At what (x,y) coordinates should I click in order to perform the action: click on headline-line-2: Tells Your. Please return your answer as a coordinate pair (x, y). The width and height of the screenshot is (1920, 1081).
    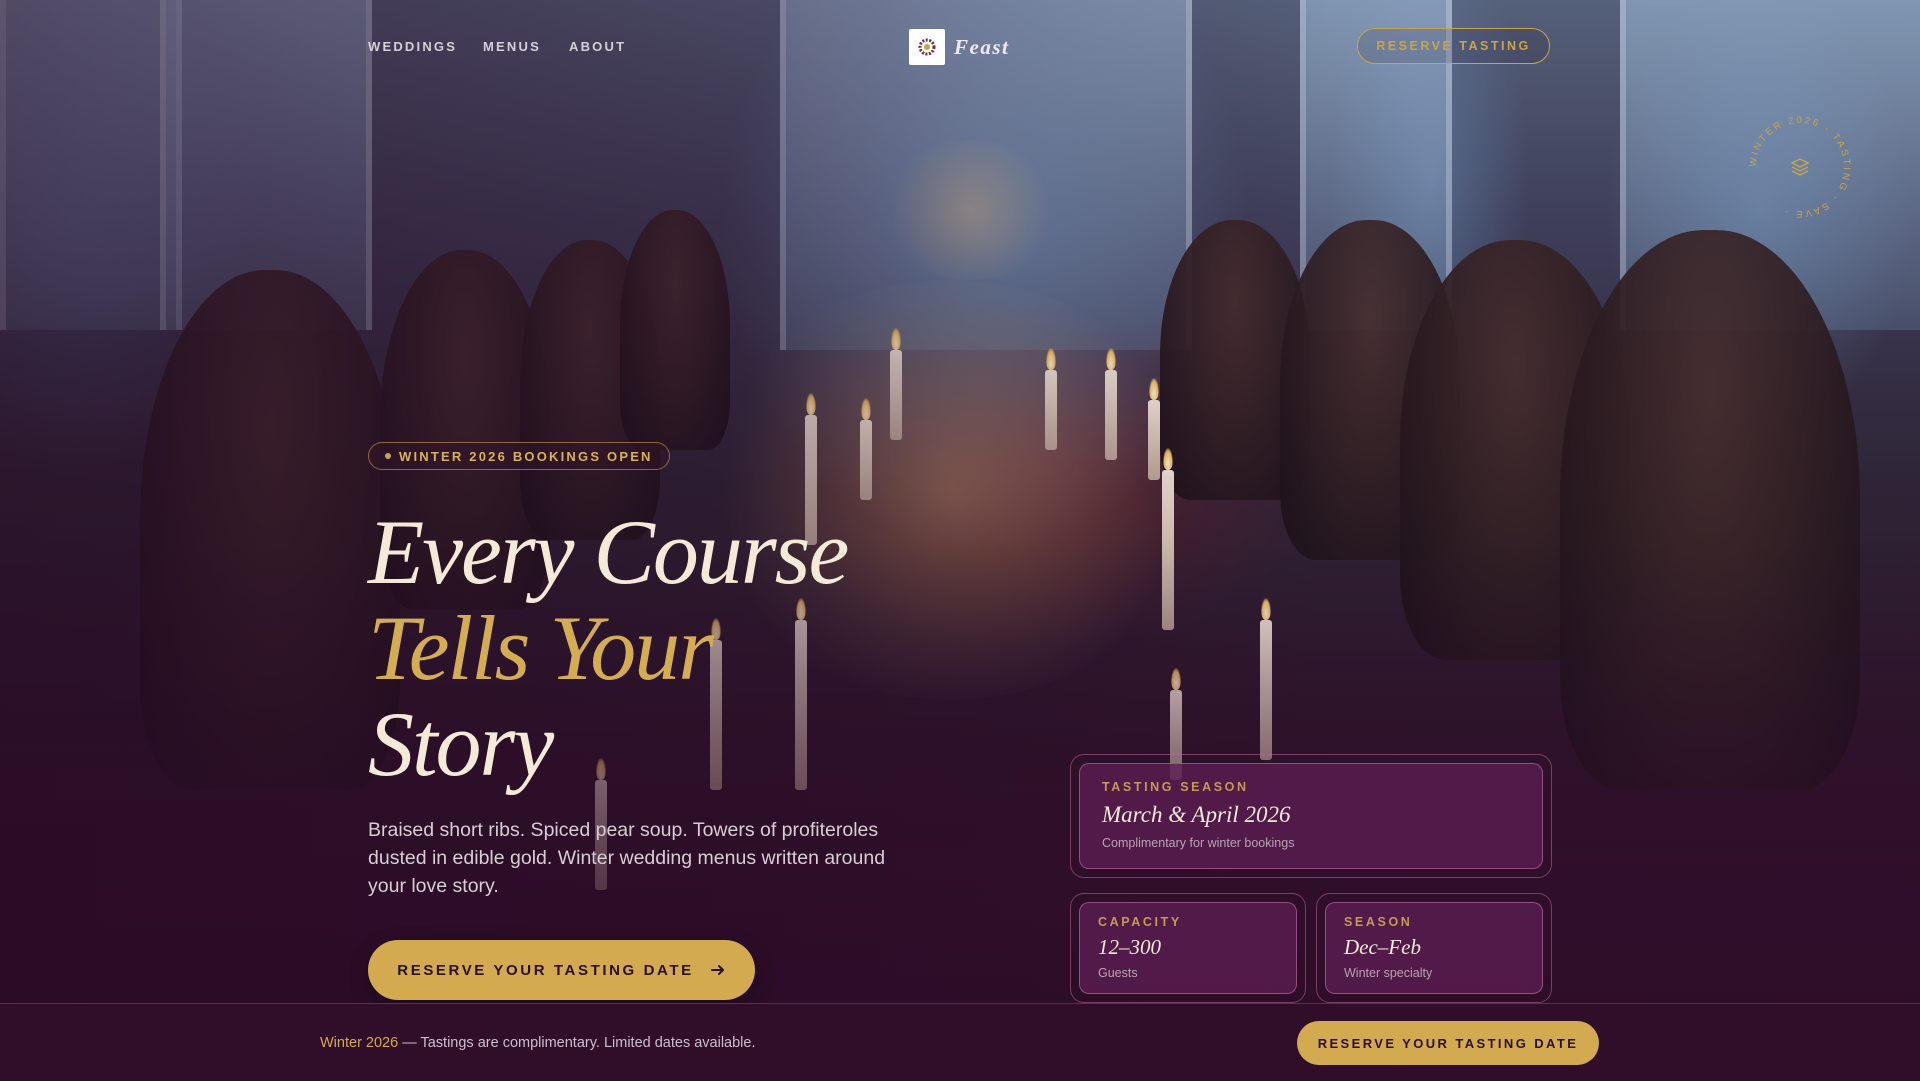
    Looking at the image, I should click on (541, 648).